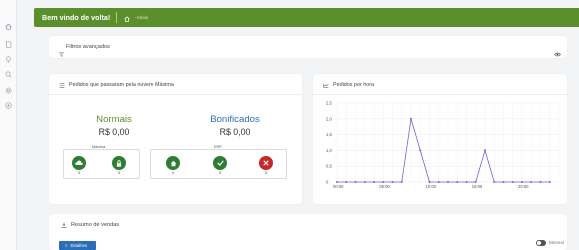 The image size is (579, 250). I want to click on detalhes-label: Detalhes, so click(78, 245).